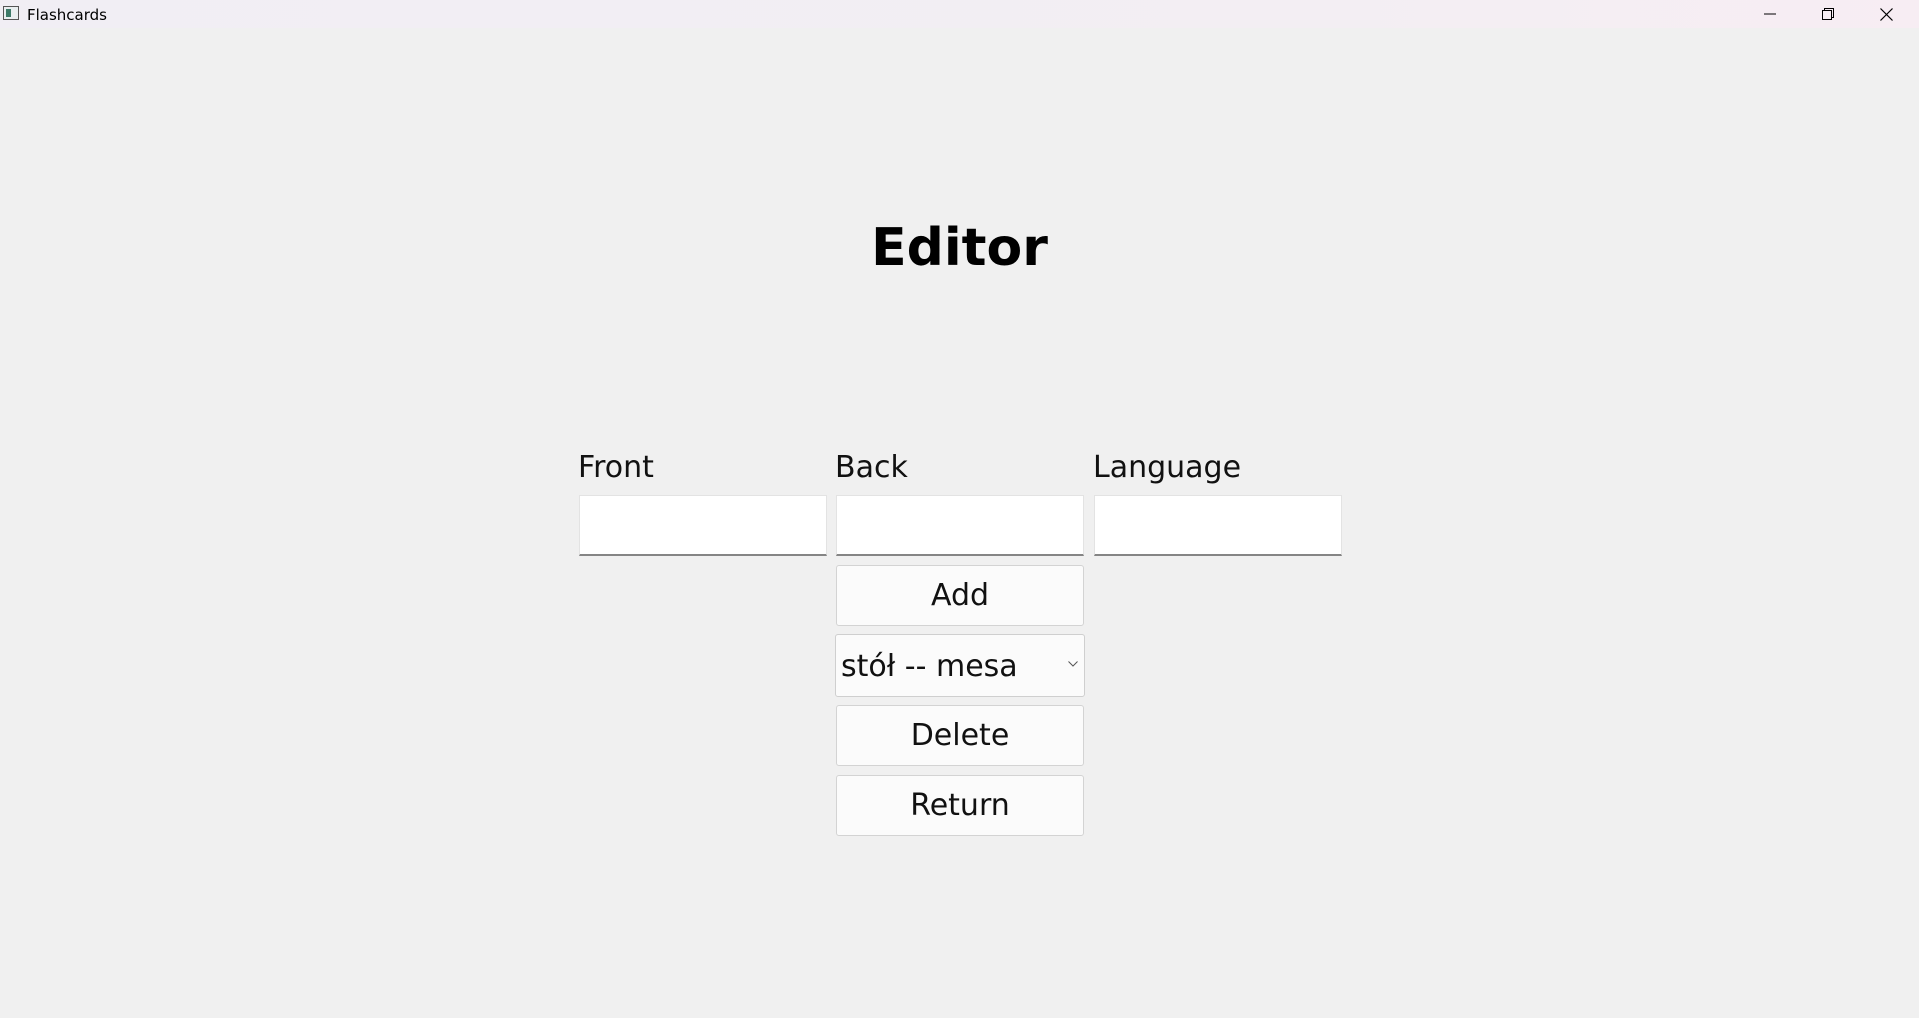 This screenshot has height=1018, width=1919. I want to click on back-input, so click(960, 525).